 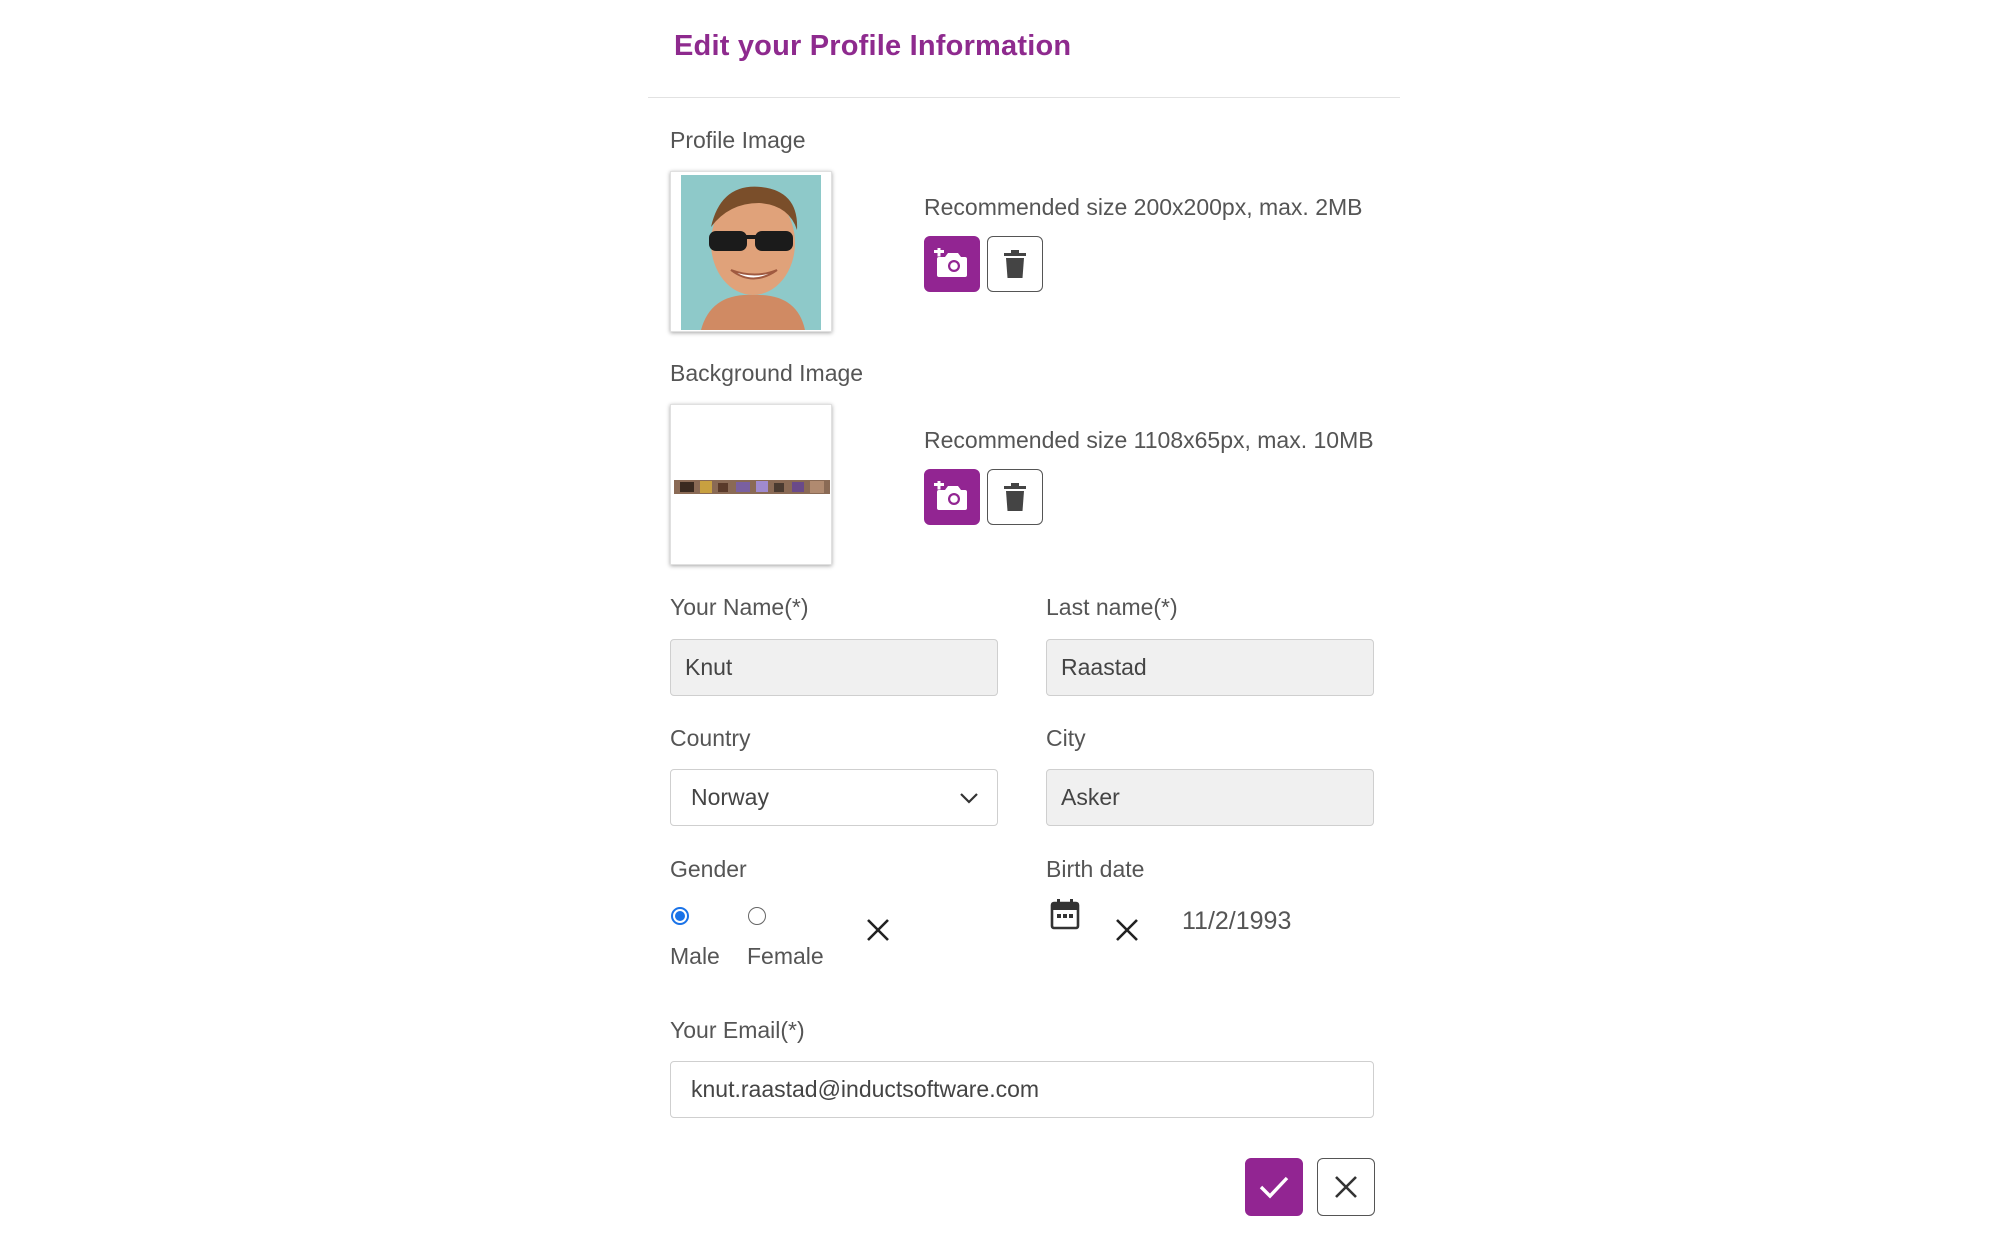 What do you see at coordinates (1149, 440) in the screenshot?
I see `background-image-hint: Recommended size 1108x65px, max. 10MB` at bounding box center [1149, 440].